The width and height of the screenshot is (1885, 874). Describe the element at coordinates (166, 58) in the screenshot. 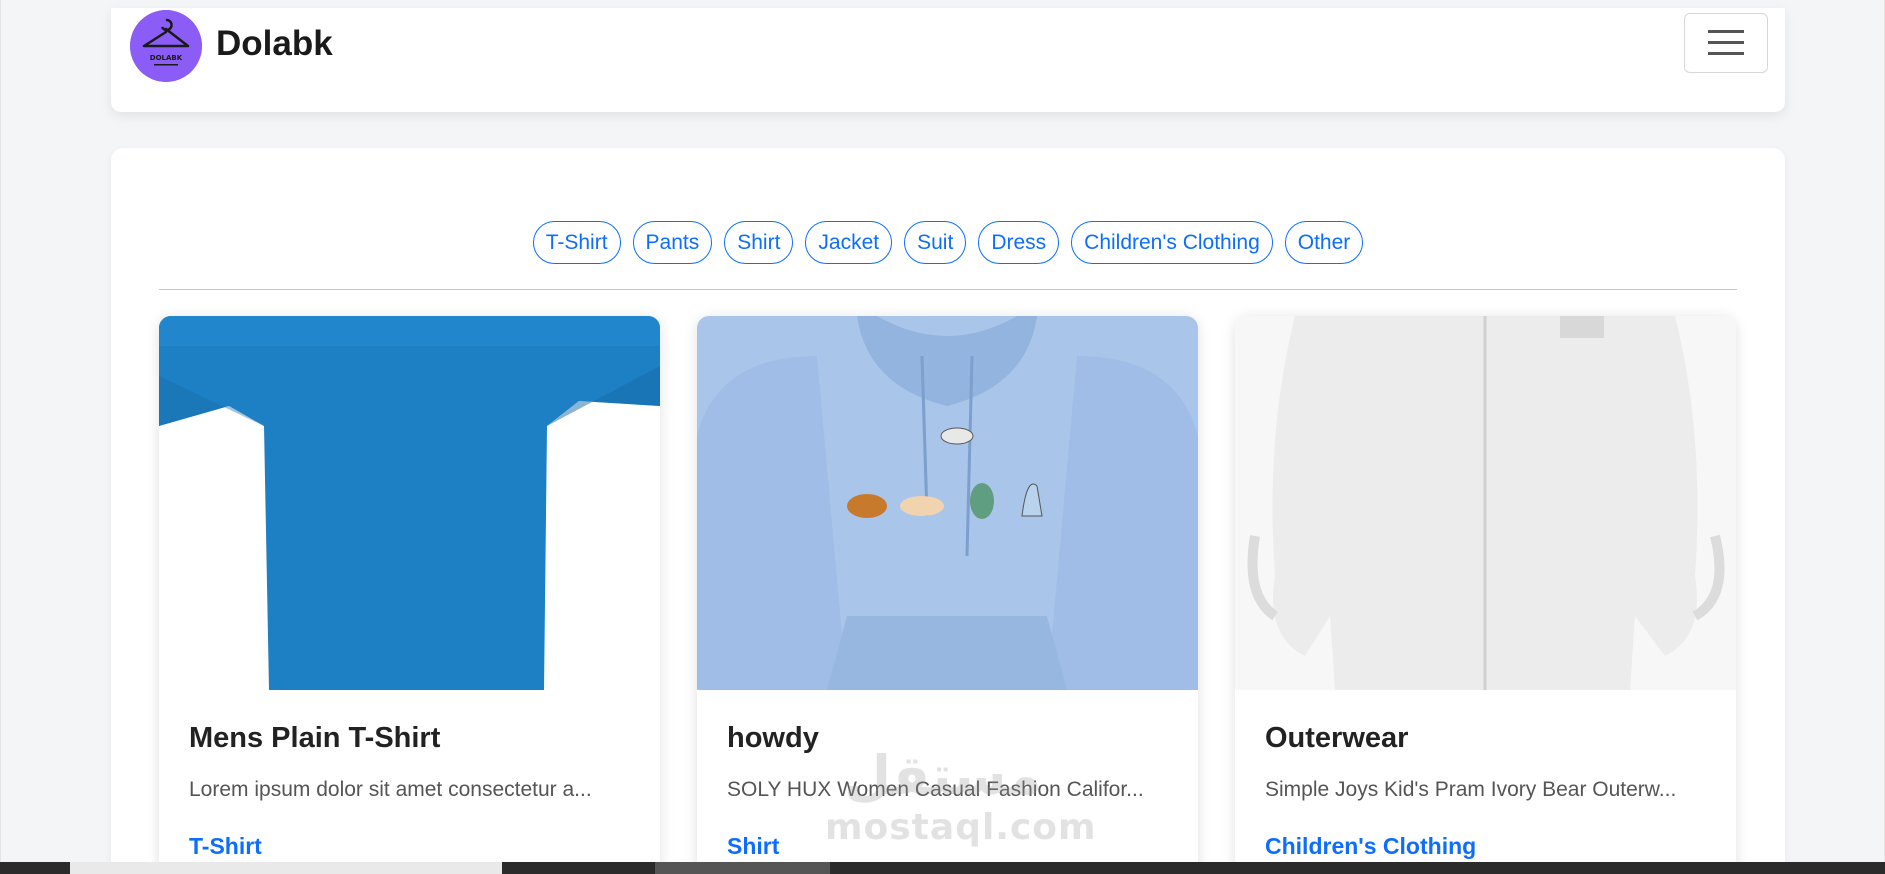

I see `logo-text: DOLABK` at that location.